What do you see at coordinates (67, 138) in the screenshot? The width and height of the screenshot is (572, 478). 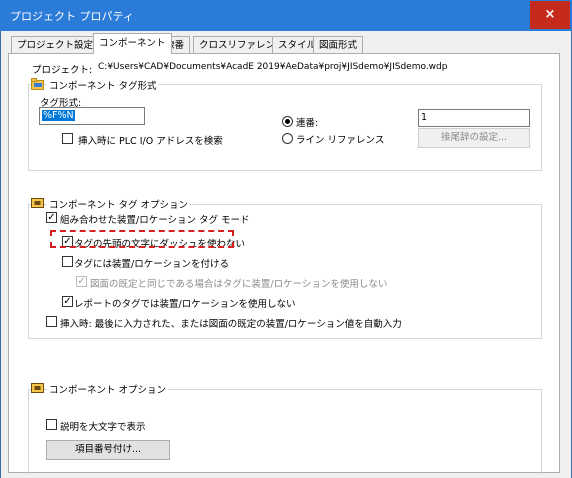 I see `search-plc-checkbox` at bounding box center [67, 138].